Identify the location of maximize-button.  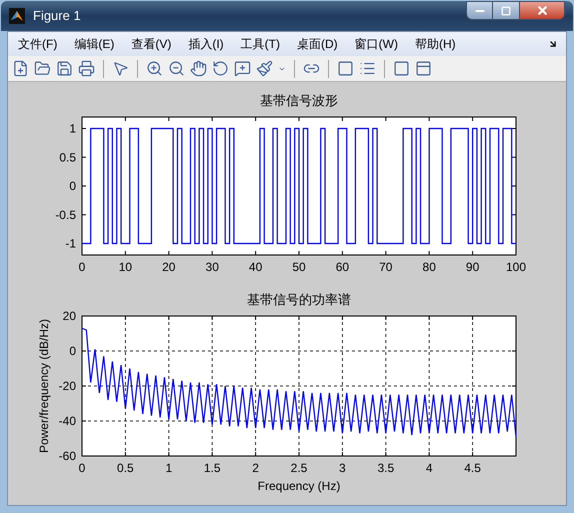
(506, 10).